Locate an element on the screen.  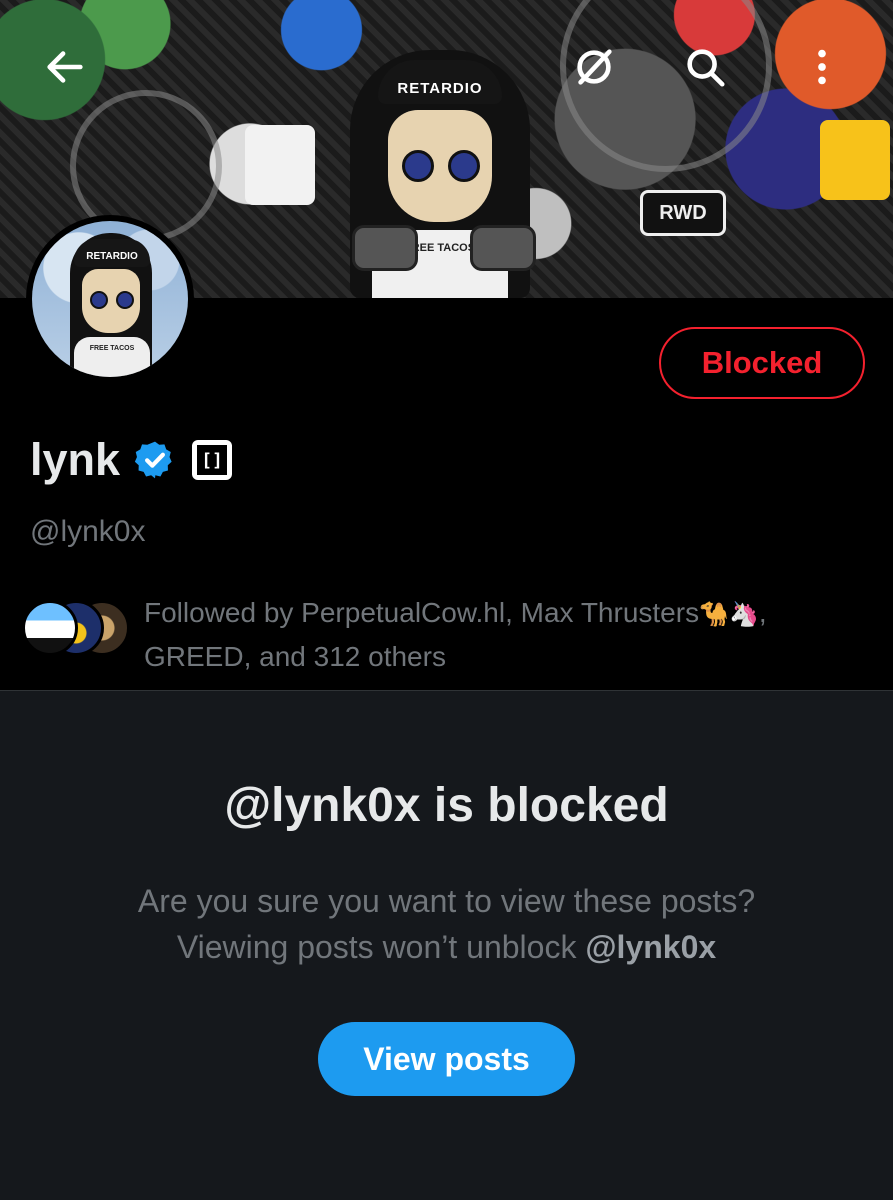
search-icon is located at coordinates (706, 68).